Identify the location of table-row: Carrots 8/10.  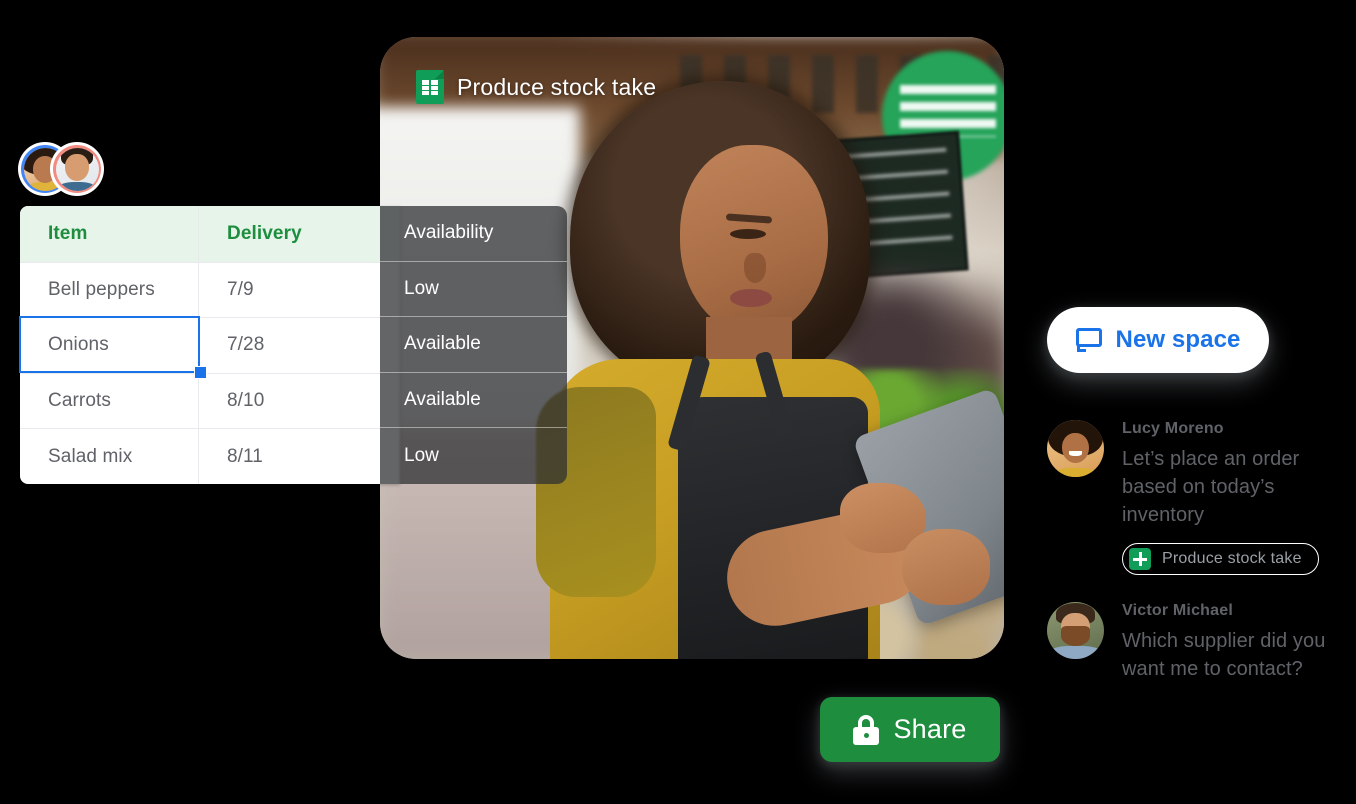
(210, 400).